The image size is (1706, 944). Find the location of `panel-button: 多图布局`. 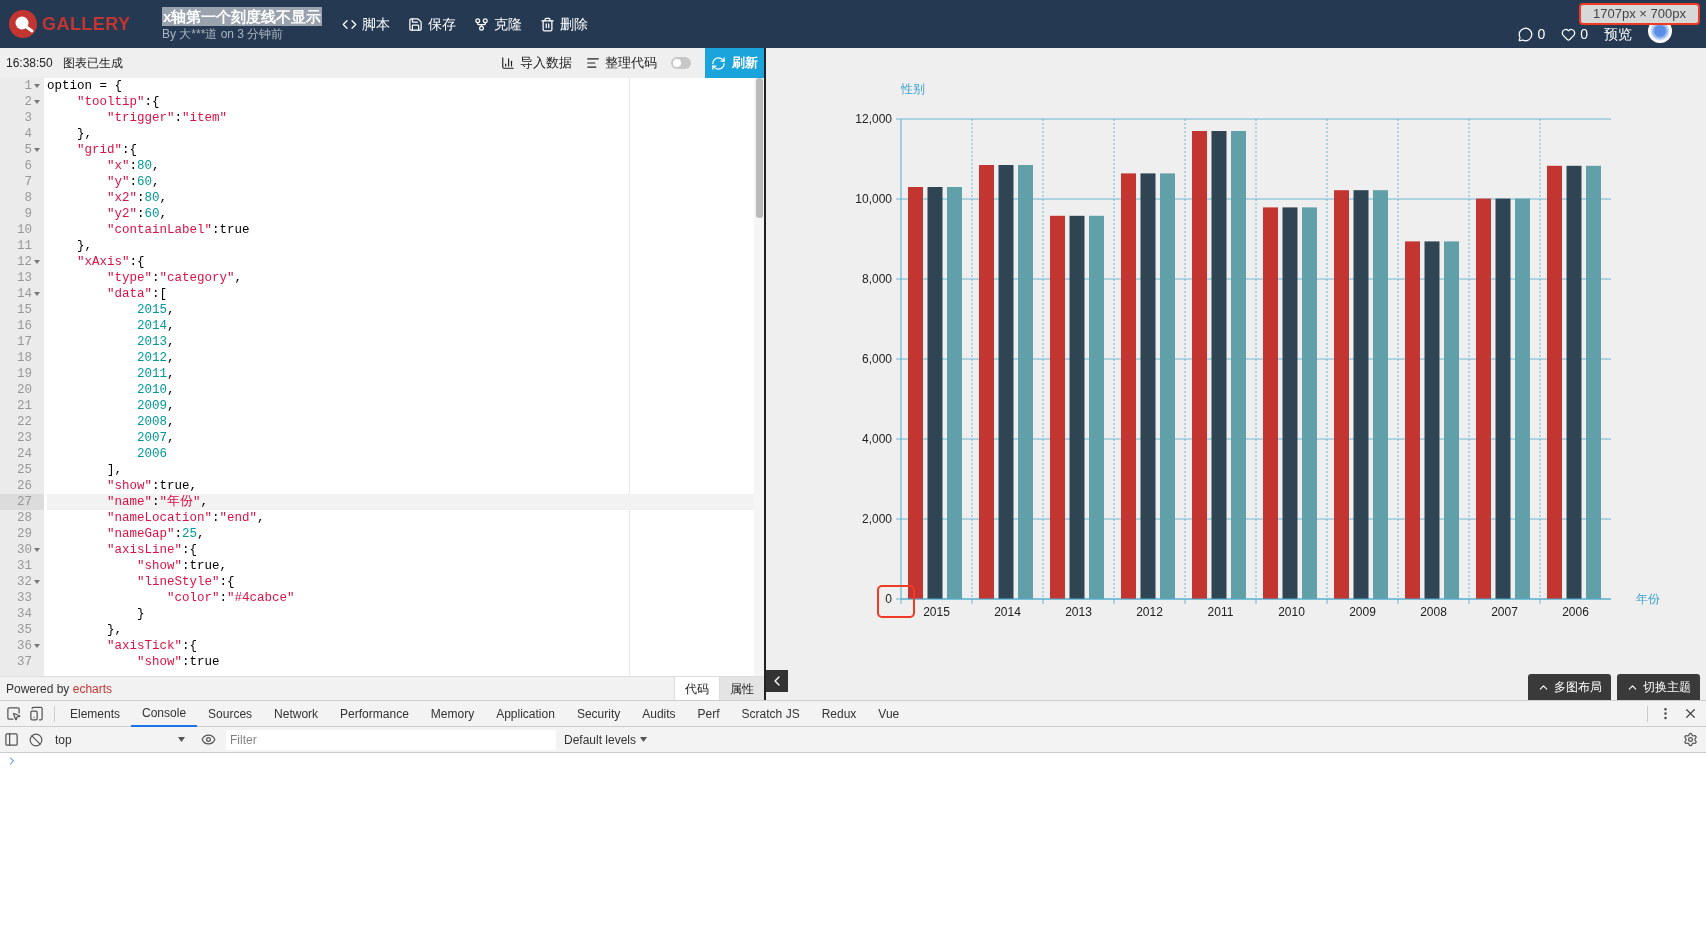

panel-button: 多图布局 is located at coordinates (1569, 687).